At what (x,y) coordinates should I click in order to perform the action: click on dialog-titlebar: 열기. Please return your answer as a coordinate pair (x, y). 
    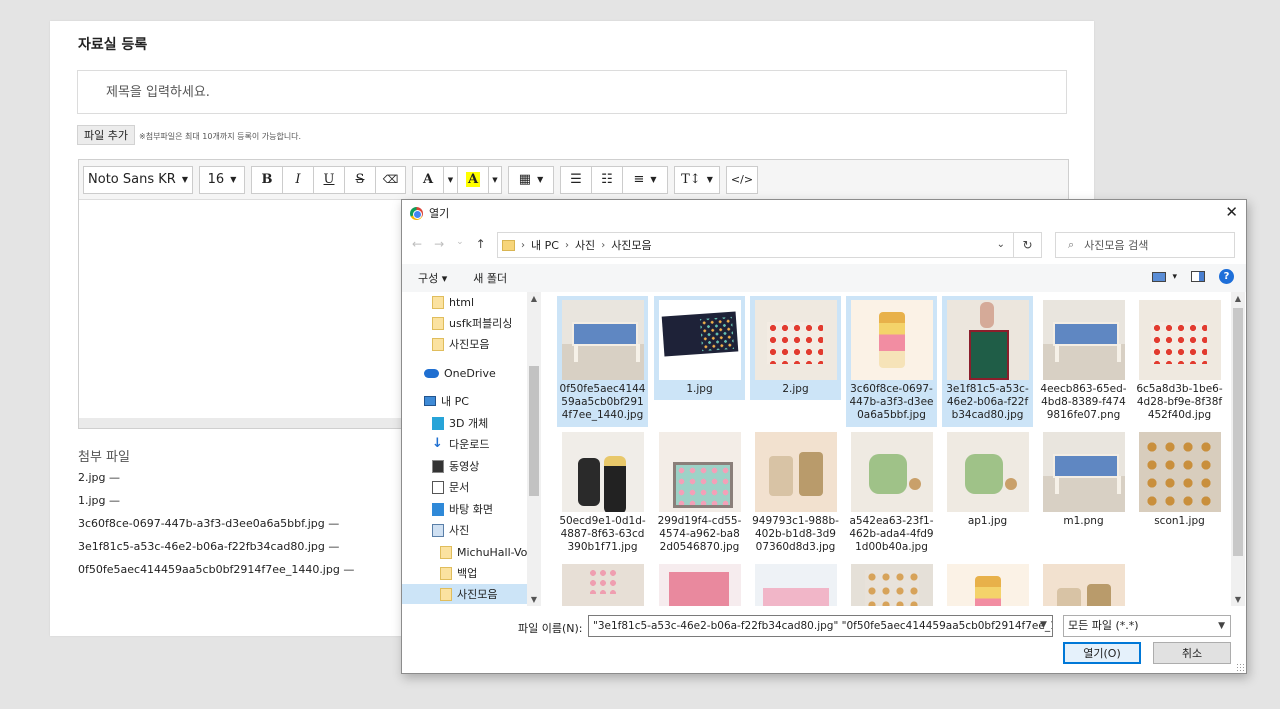
    Looking at the image, I should click on (824, 213).